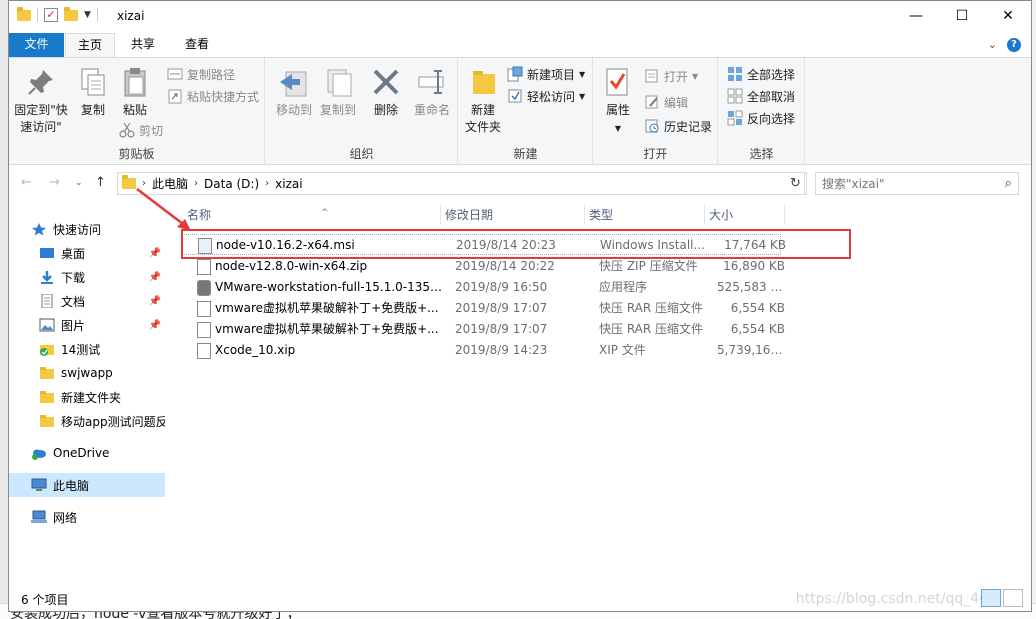  I want to click on file-icon, so click(204, 330).